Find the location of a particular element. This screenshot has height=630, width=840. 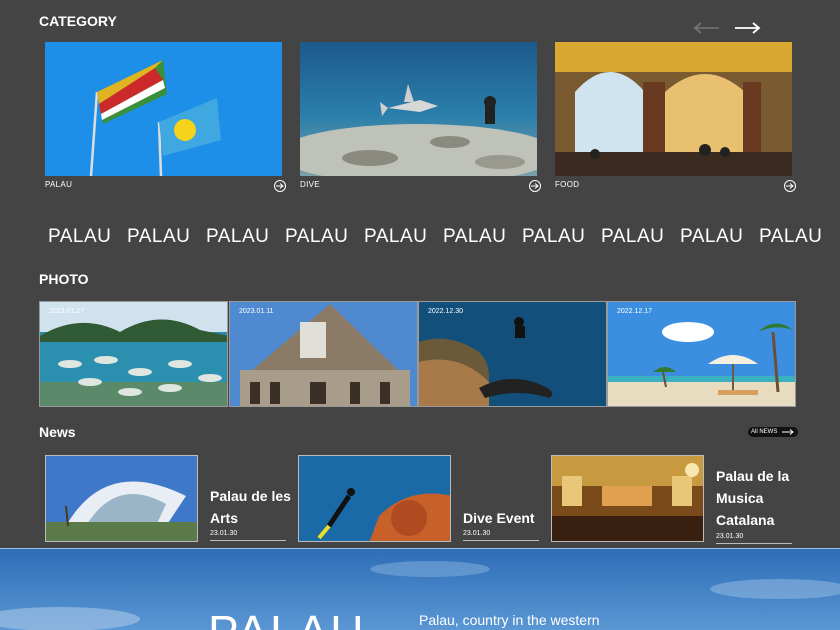

dive-event-image is located at coordinates (374, 498).